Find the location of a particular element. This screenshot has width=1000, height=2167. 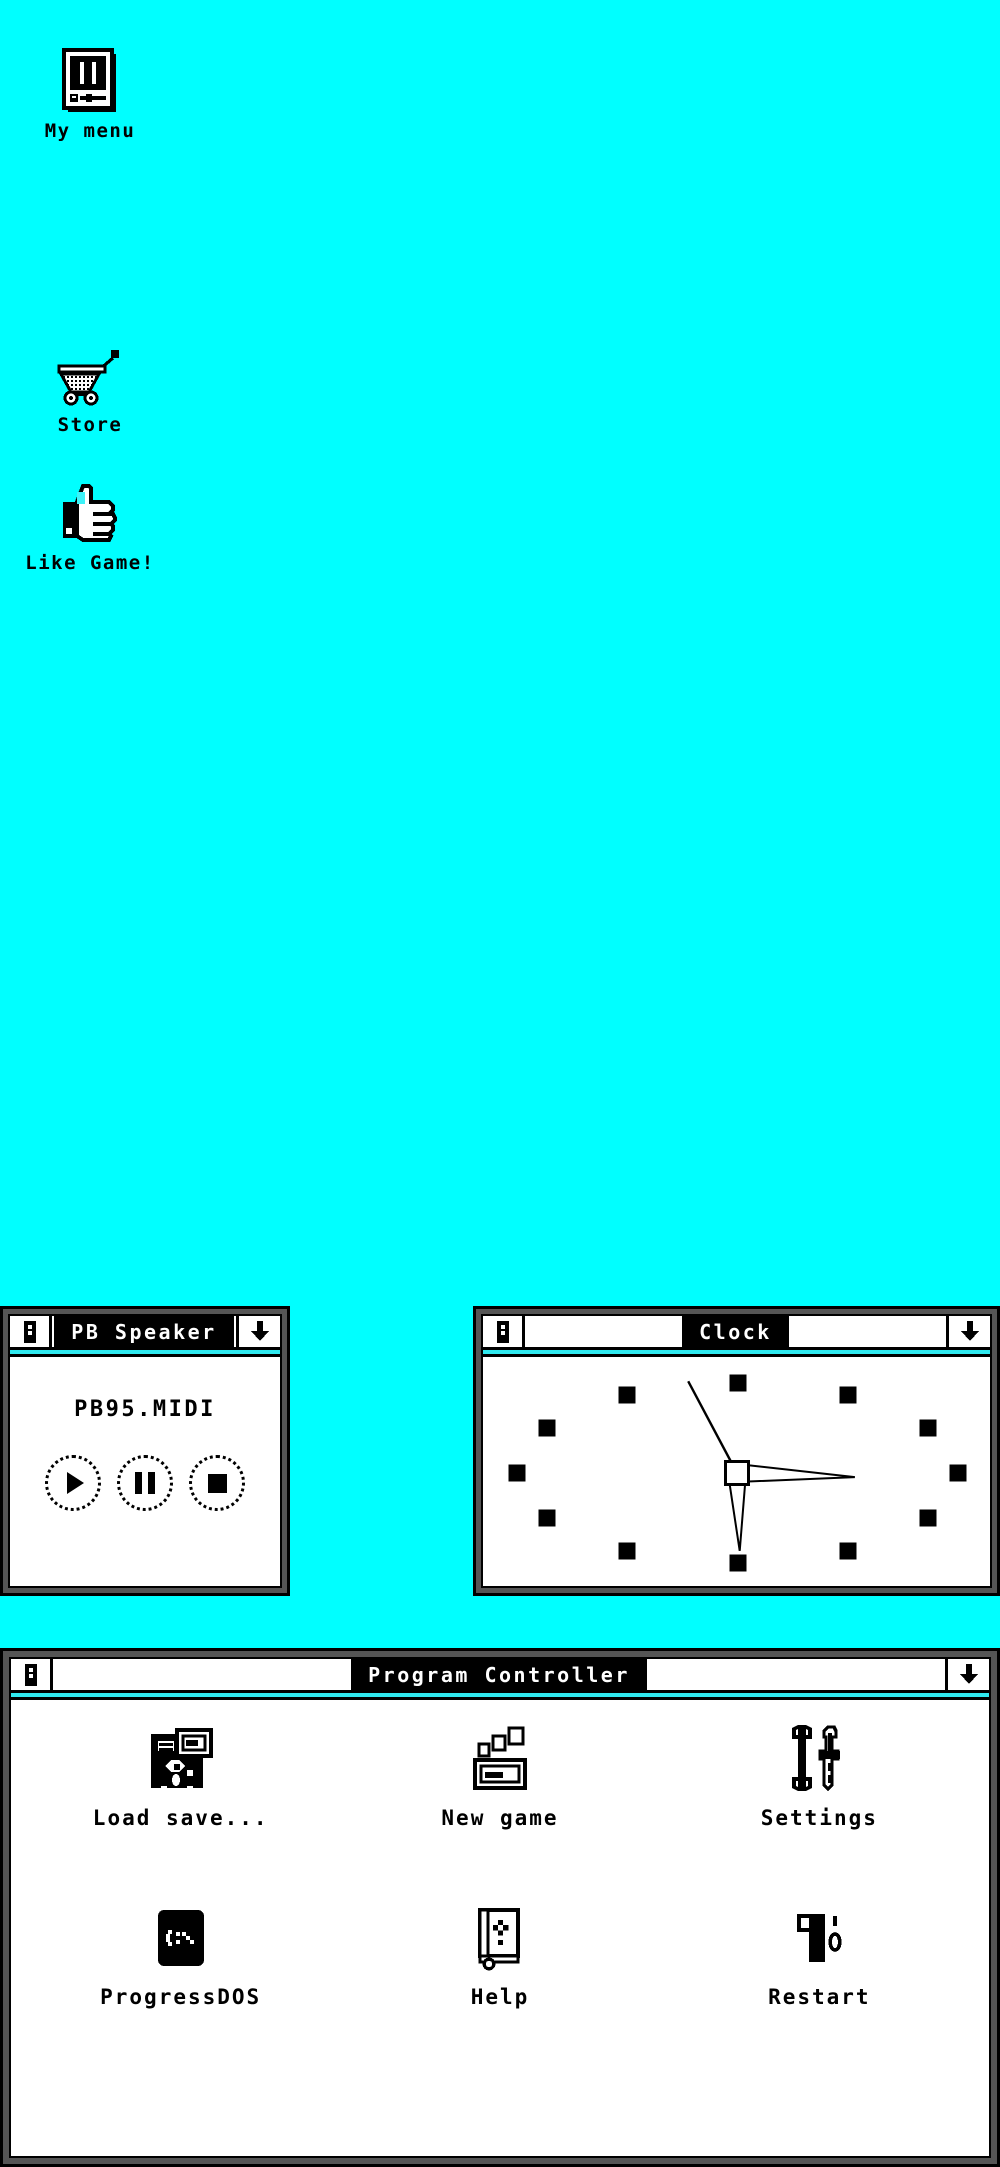

desktop-icon-label: Store is located at coordinates (90, 425).